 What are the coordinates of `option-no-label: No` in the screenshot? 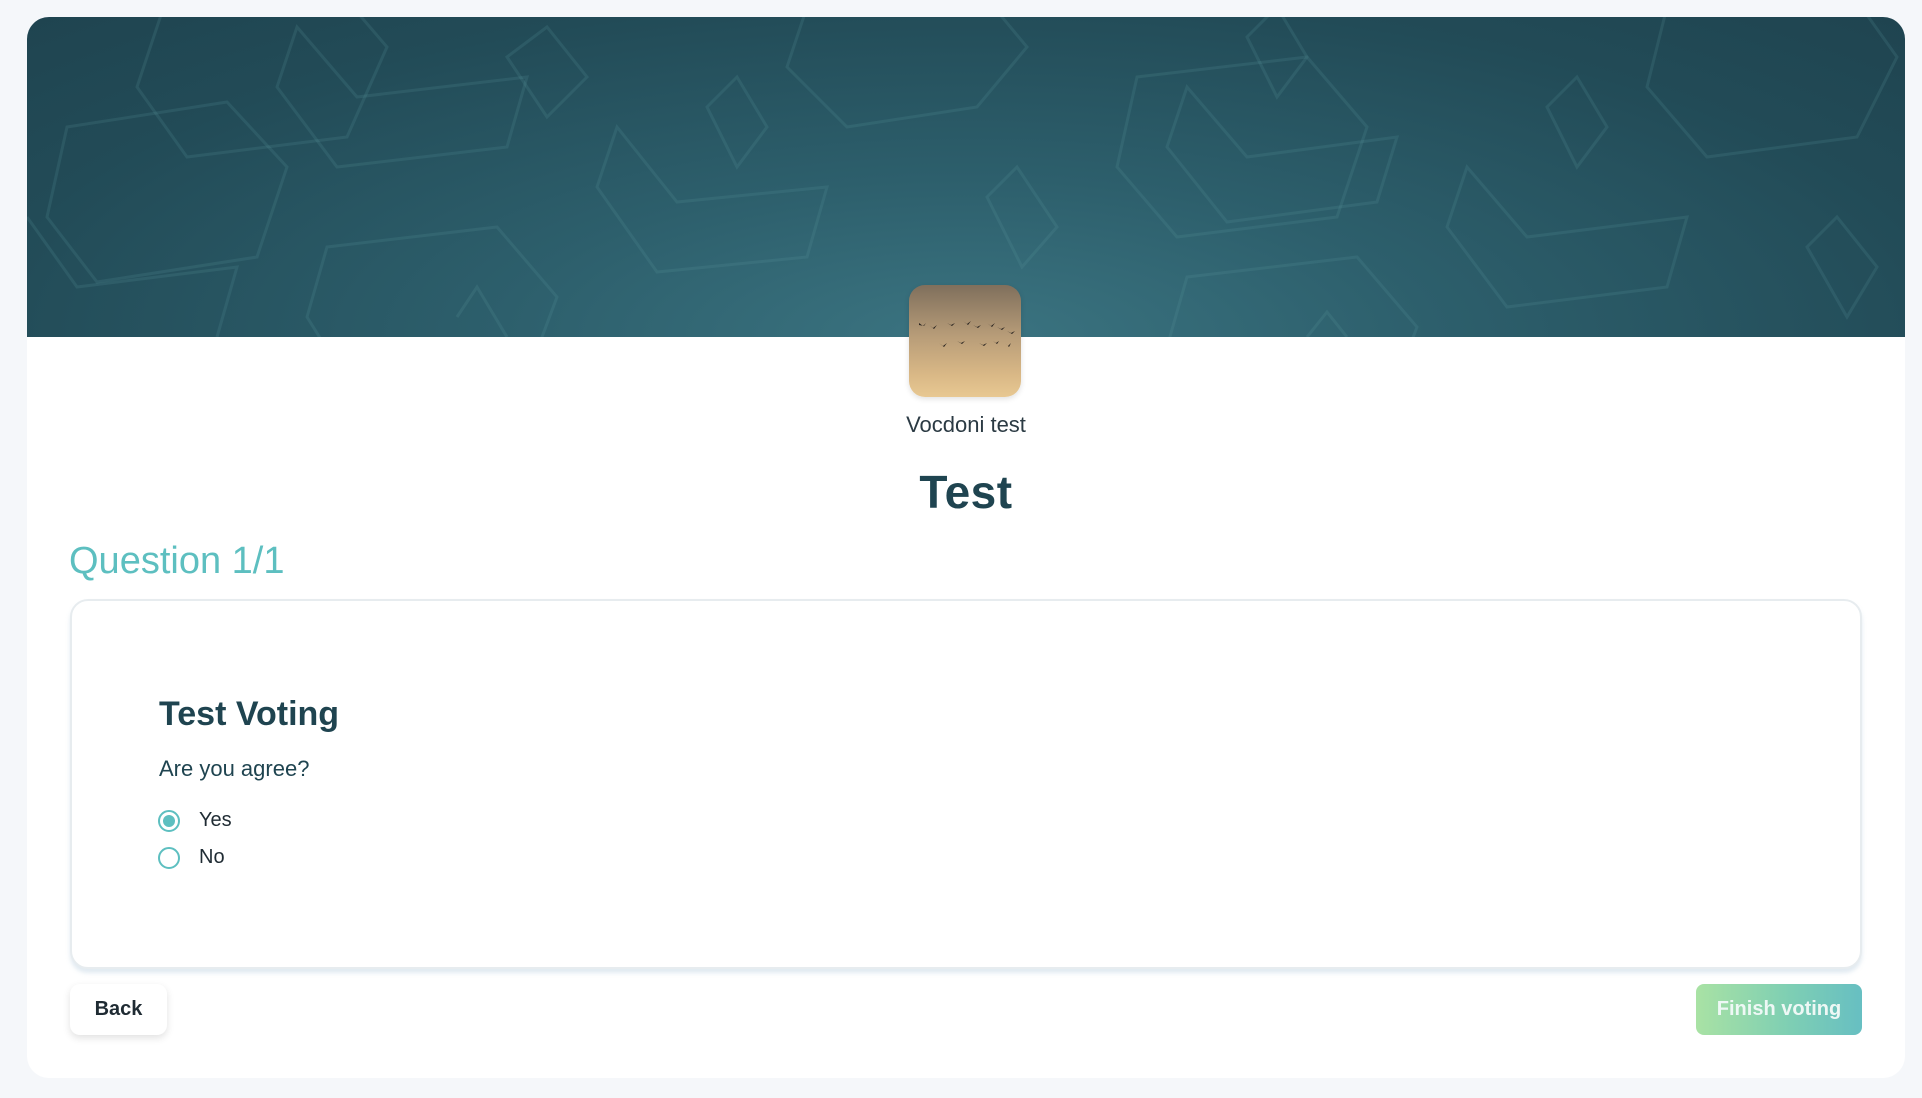 It's located at (212, 857).